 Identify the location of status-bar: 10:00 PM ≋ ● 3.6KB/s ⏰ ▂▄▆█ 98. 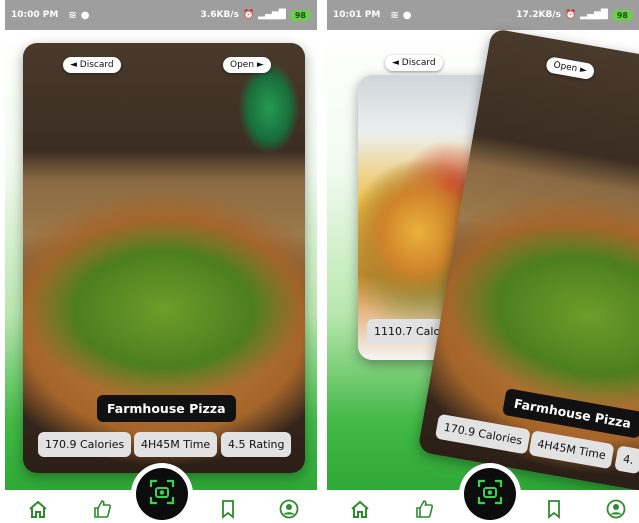
(161, 15).